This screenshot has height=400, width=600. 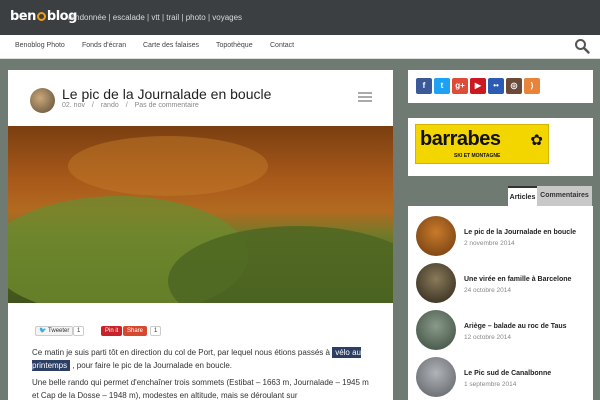 I want to click on googleplus-icon: g+, so click(x=460, y=86).